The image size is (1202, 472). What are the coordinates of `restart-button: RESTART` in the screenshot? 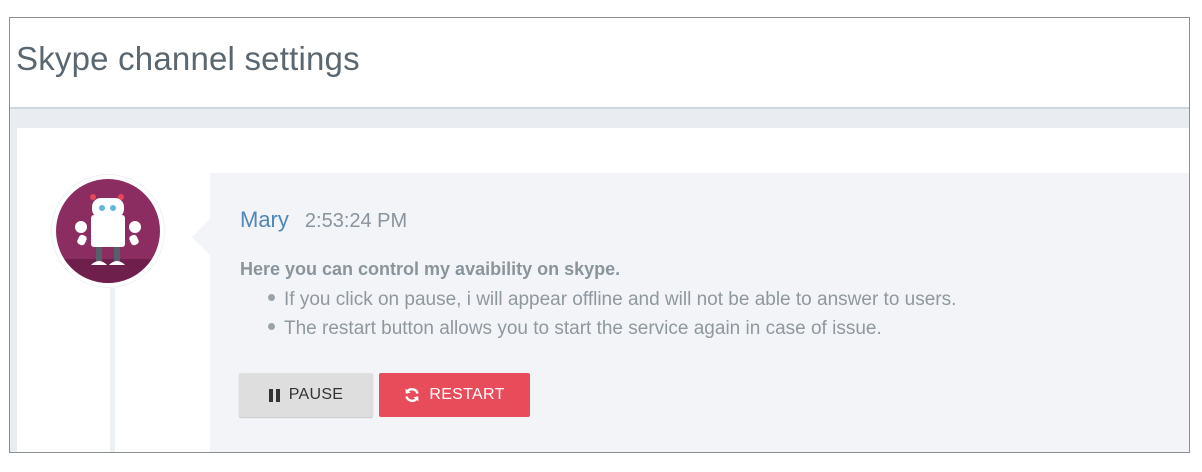 It's located at (454, 395).